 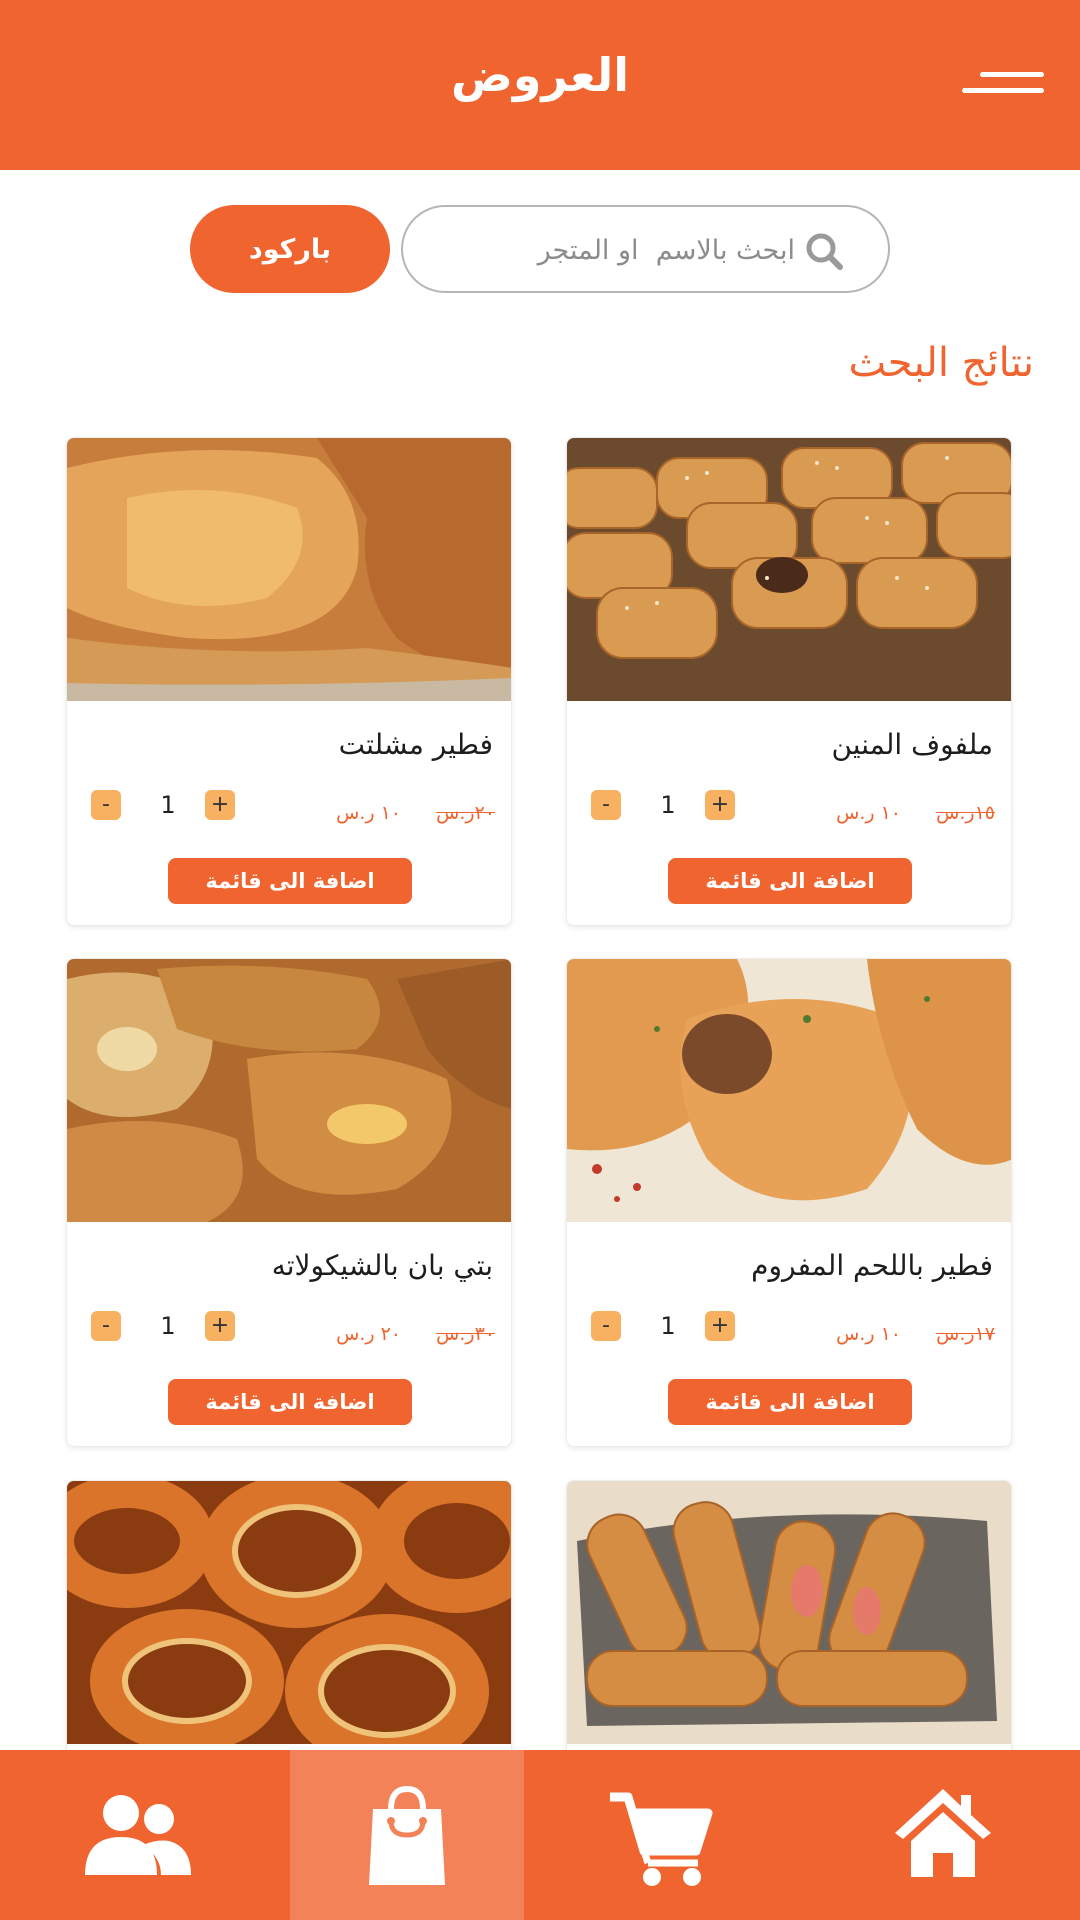 I want to click on search-input, so click(x=609, y=250).